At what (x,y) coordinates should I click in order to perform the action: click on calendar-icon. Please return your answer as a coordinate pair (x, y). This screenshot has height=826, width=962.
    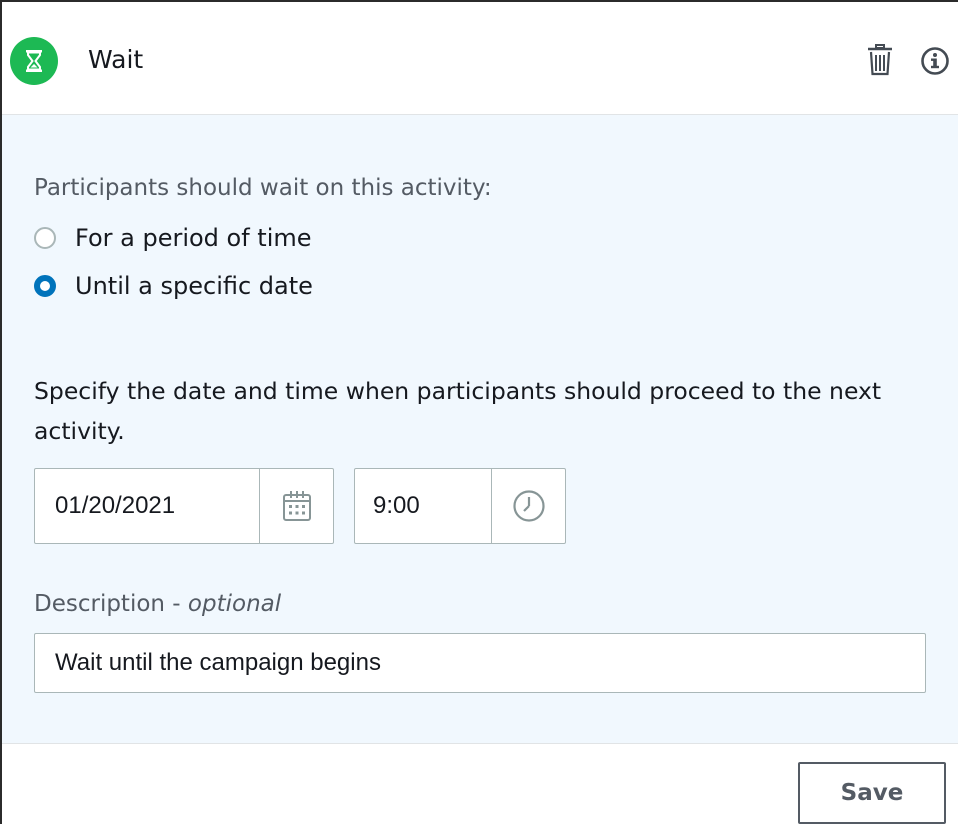
    Looking at the image, I should click on (297, 506).